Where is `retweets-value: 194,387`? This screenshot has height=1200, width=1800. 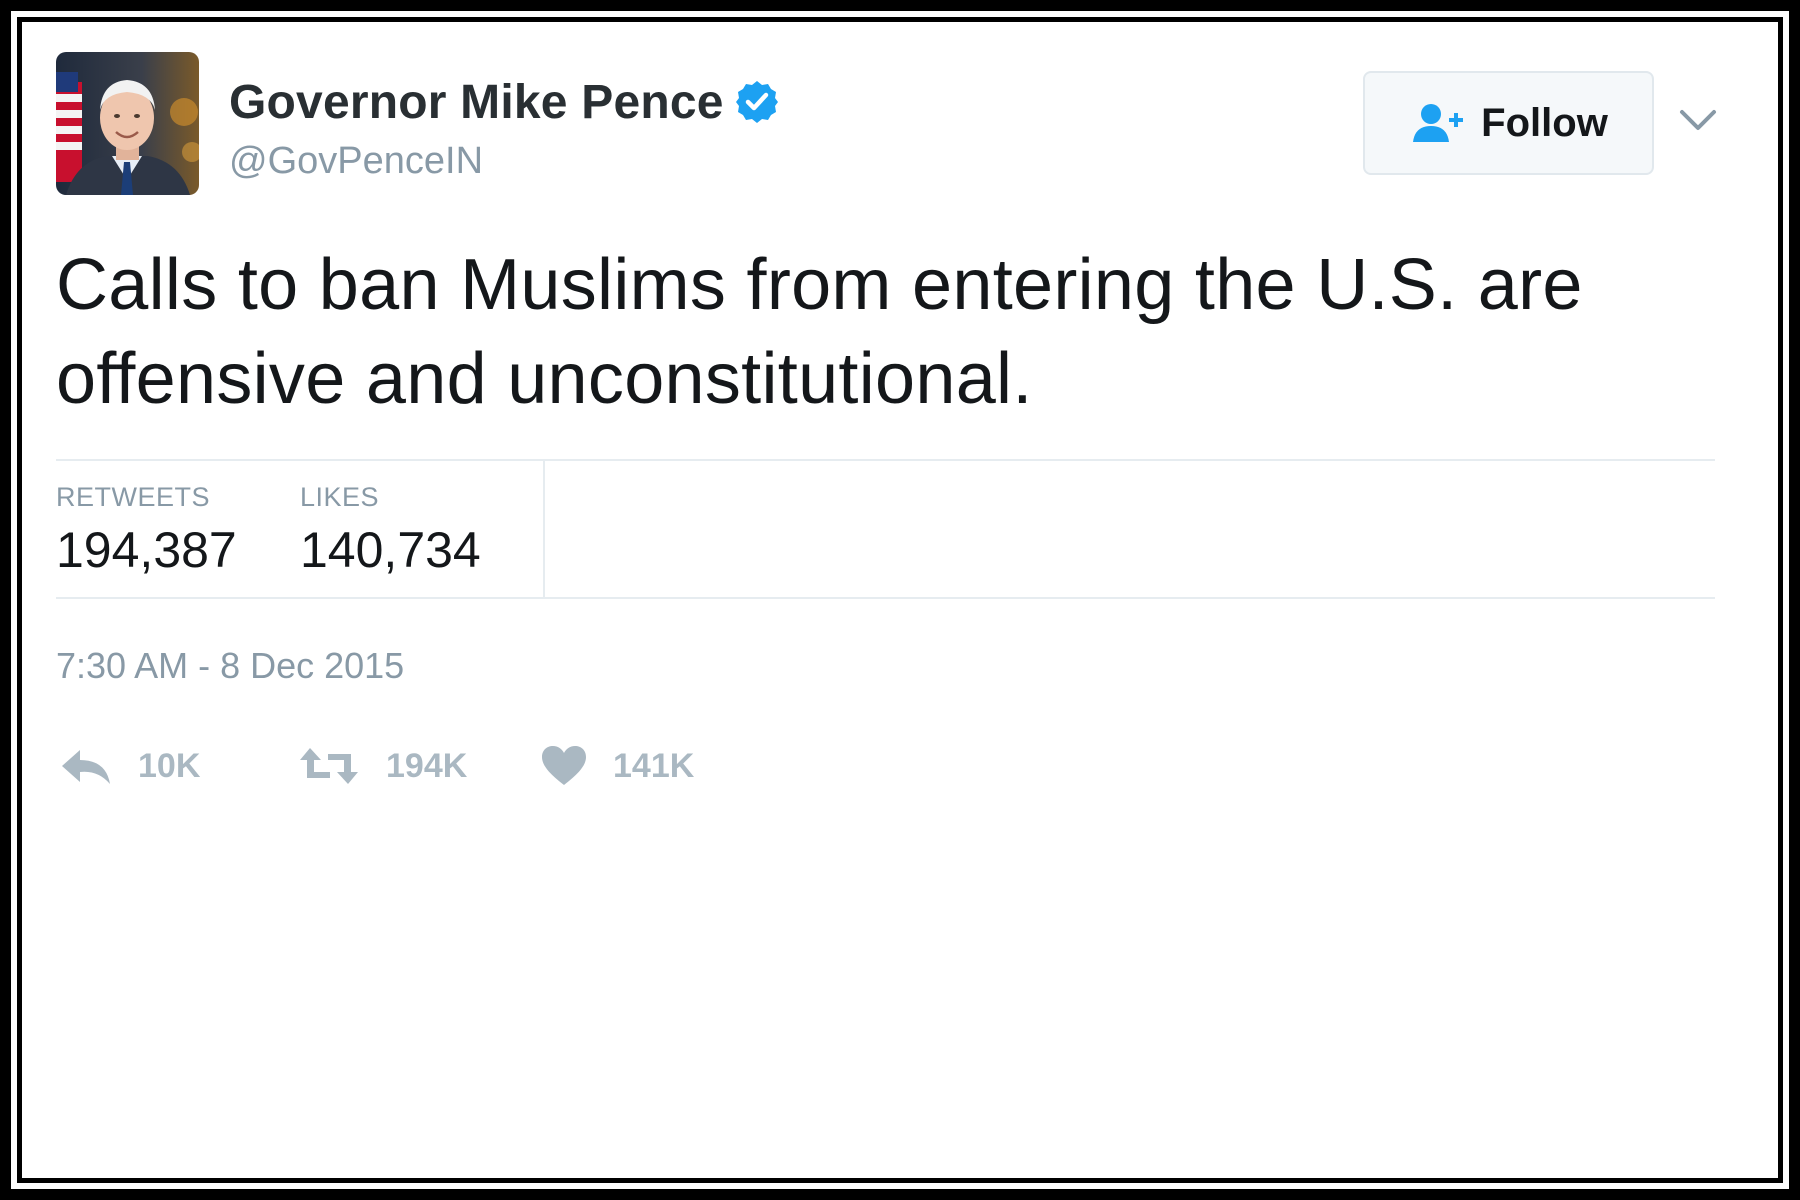 retweets-value: 194,387 is located at coordinates (146, 550).